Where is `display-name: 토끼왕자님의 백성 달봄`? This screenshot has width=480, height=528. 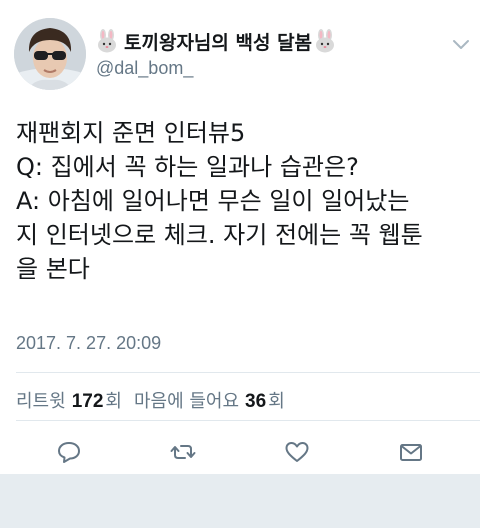 display-name: 토끼왕자님의 백성 달봄 is located at coordinates (218, 42).